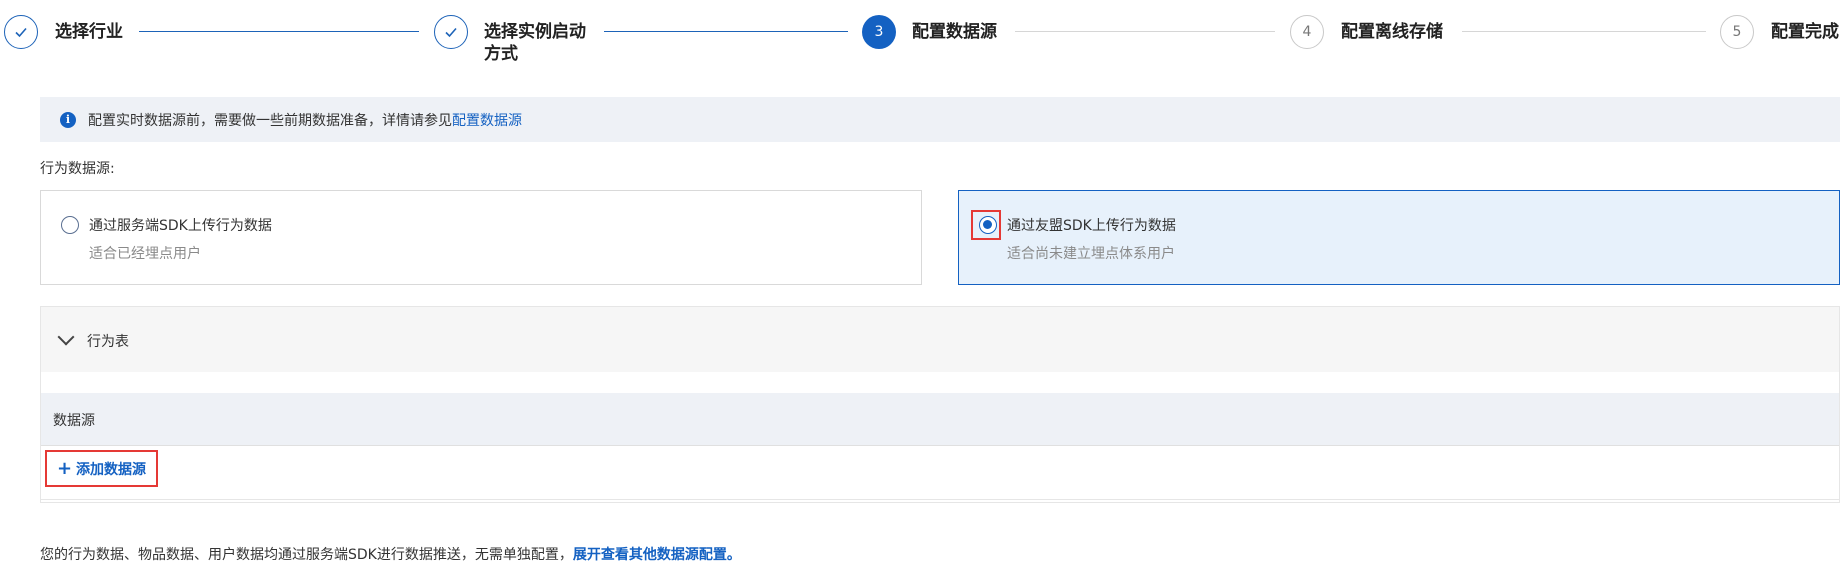 The height and width of the screenshot is (570, 1843). What do you see at coordinates (77, 169) in the screenshot?
I see `behavior-source-label: 行为数据源:` at bounding box center [77, 169].